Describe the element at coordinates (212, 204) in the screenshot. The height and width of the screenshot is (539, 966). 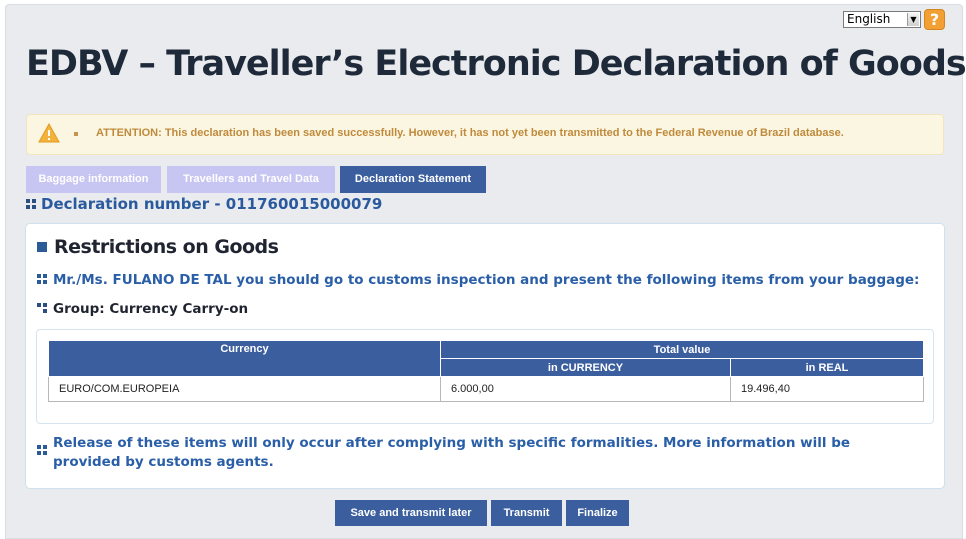
I see `declaration-number-text: Declaration number - 011760015000079` at that location.